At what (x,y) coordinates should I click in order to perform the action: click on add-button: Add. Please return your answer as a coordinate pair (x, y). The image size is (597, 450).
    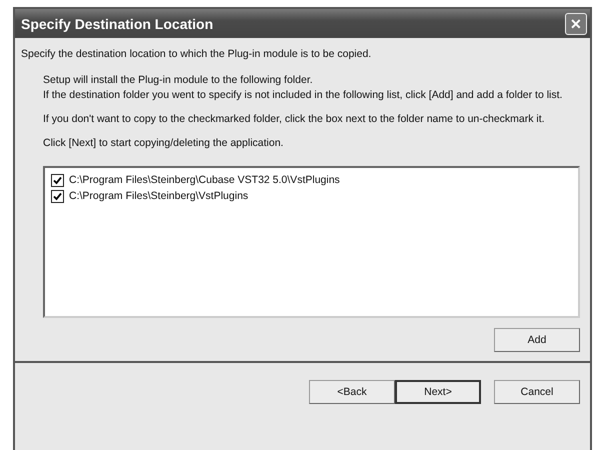
    Looking at the image, I should click on (537, 340).